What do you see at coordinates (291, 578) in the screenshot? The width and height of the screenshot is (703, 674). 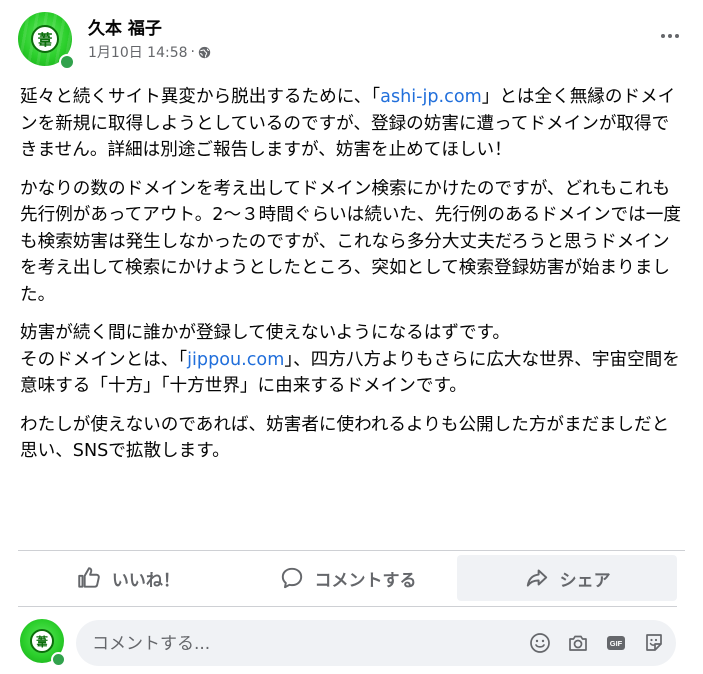 I see `speech-bubble-icon` at bounding box center [291, 578].